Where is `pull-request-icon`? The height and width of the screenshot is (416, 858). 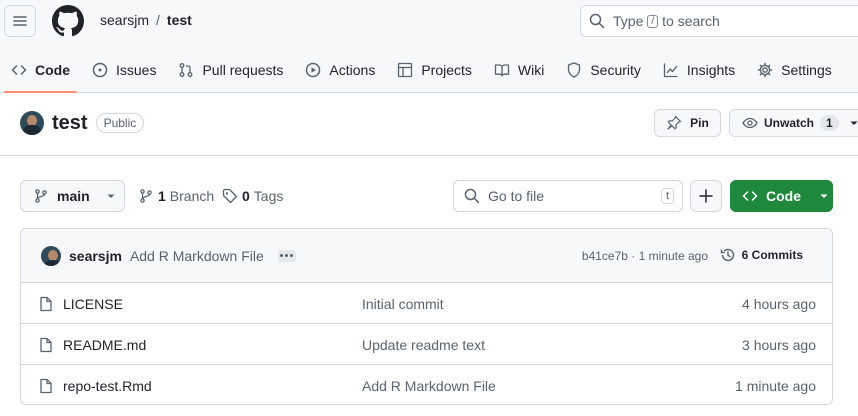 pull-request-icon is located at coordinates (186, 70).